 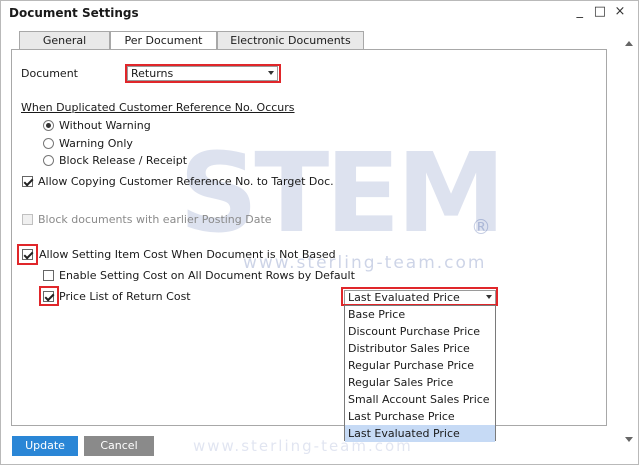 I want to click on radio-warning-only-label: Warning Only, so click(x=96, y=143).